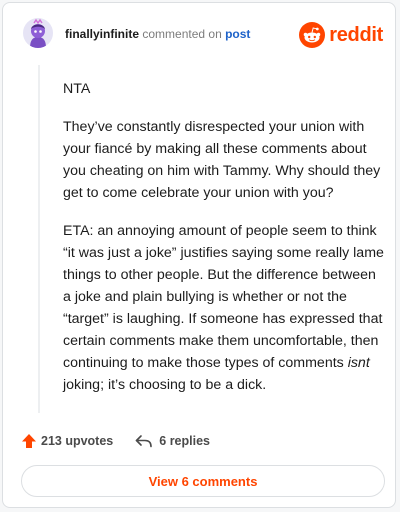 This screenshot has height=512, width=400. I want to click on replies-group: 6 replies, so click(172, 441).